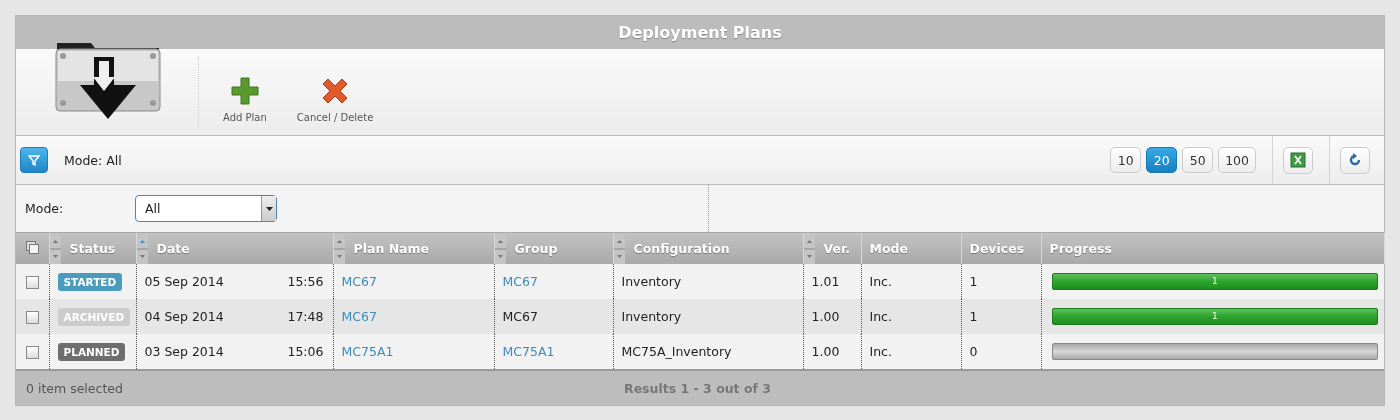 The height and width of the screenshot is (420, 1400). Describe the element at coordinates (413, 248) in the screenshot. I see `column-header: Plan Name` at that location.